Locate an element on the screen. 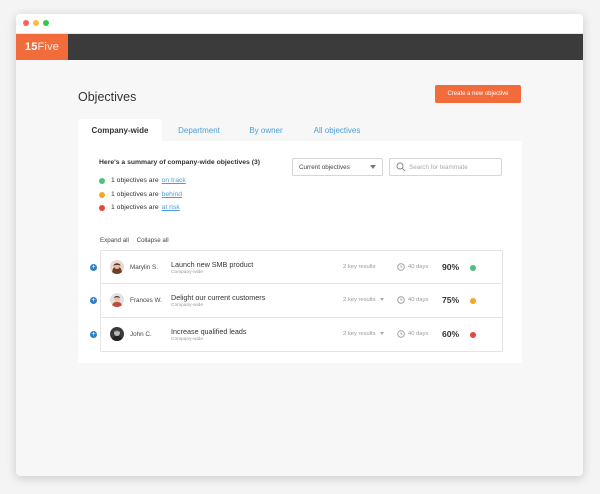 This screenshot has height=494, width=600. owner-name: John C. is located at coordinates (141, 334).